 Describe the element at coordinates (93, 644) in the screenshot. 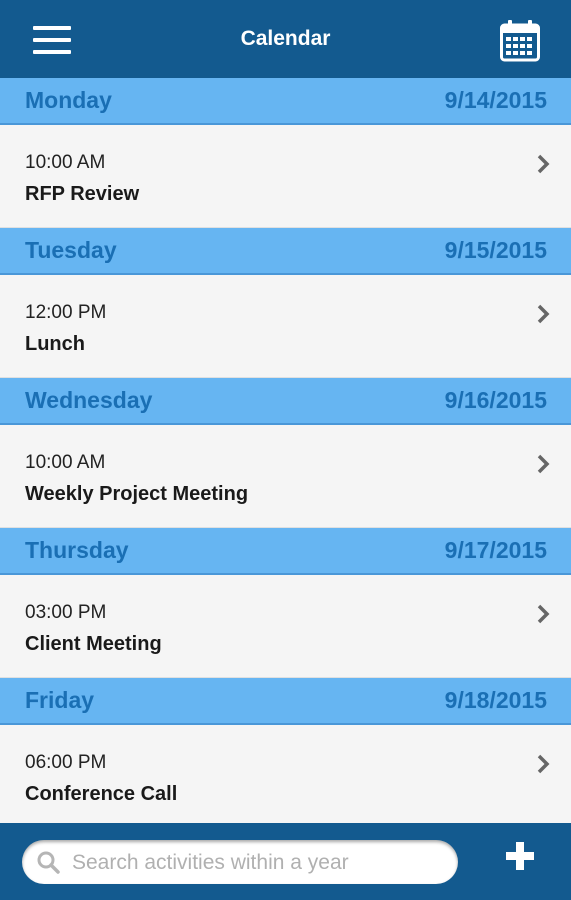

I see `event-title: Client Meeting` at that location.